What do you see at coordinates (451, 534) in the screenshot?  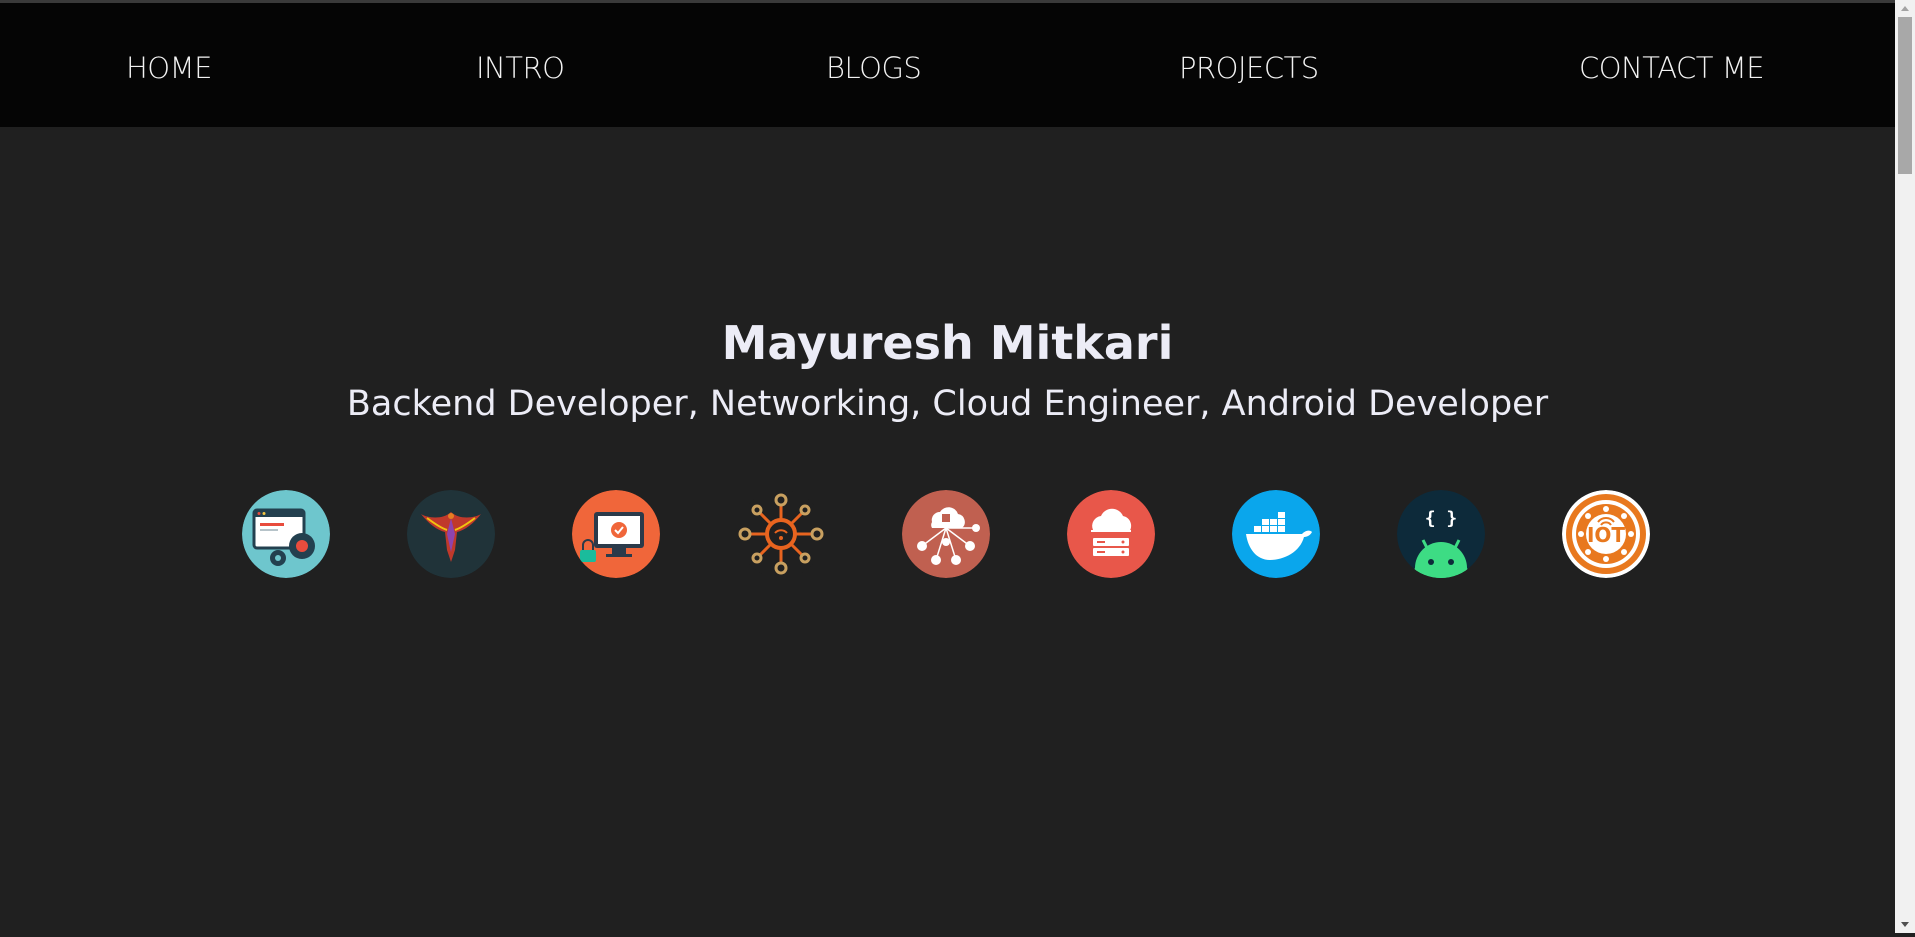 I see `kali-parrot-icon` at bounding box center [451, 534].